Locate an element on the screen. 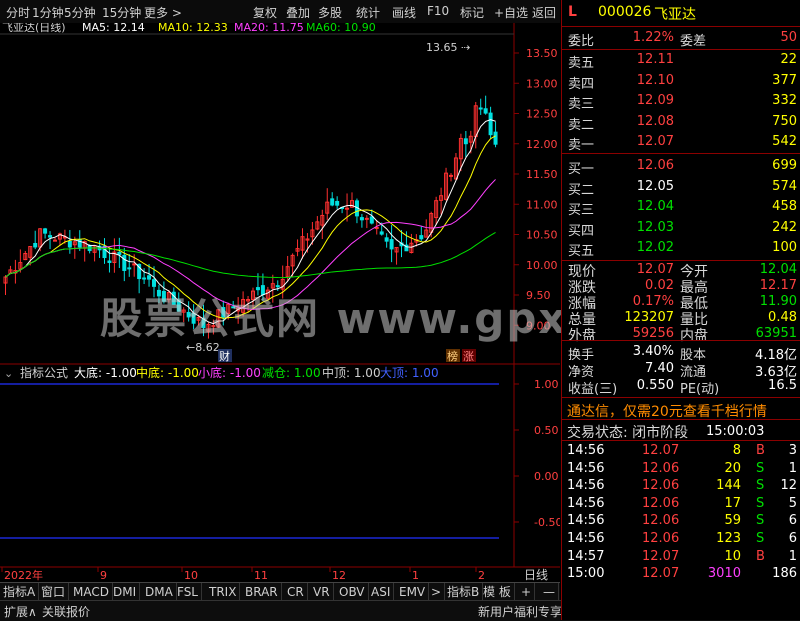  ask-row: 卖五 12.11 22 is located at coordinates (681, 60).